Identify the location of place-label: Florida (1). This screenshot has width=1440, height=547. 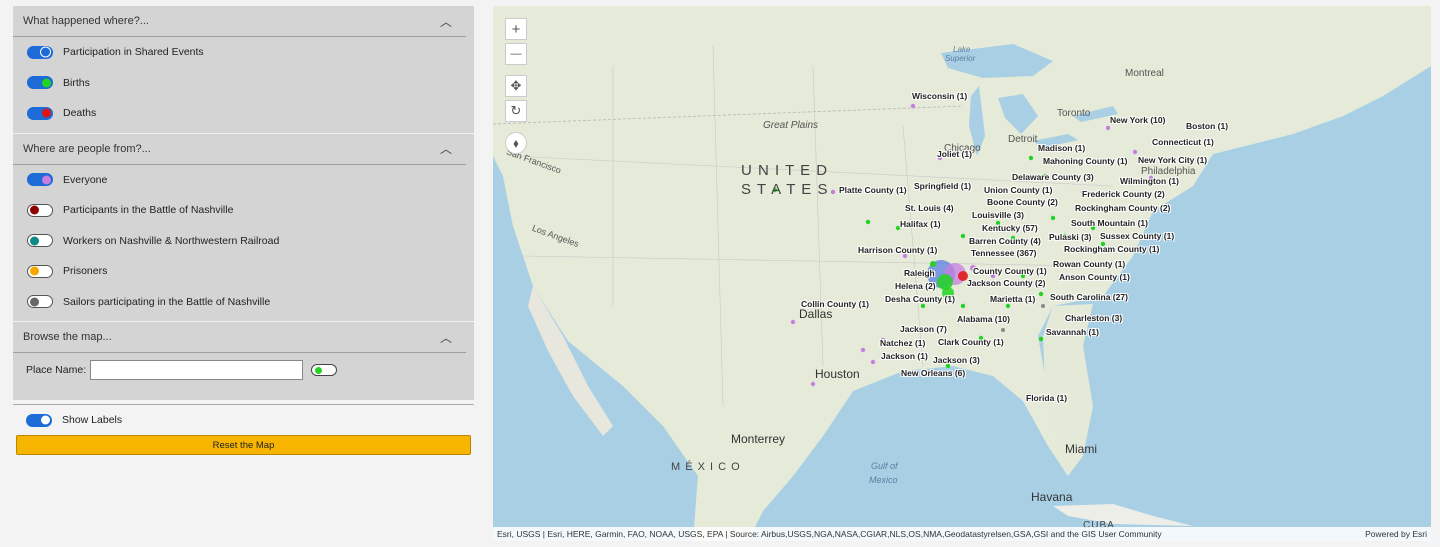
(1046, 398).